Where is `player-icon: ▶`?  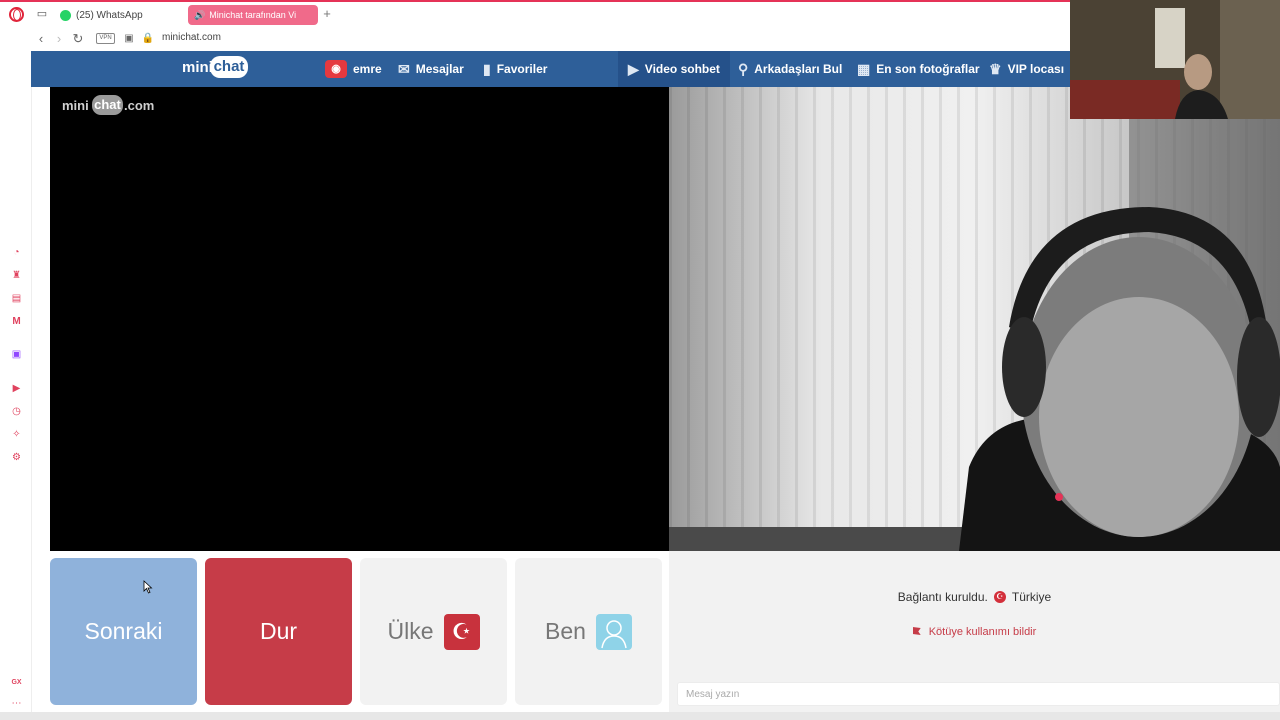
player-icon: ▶ is located at coordinates (16, 388).